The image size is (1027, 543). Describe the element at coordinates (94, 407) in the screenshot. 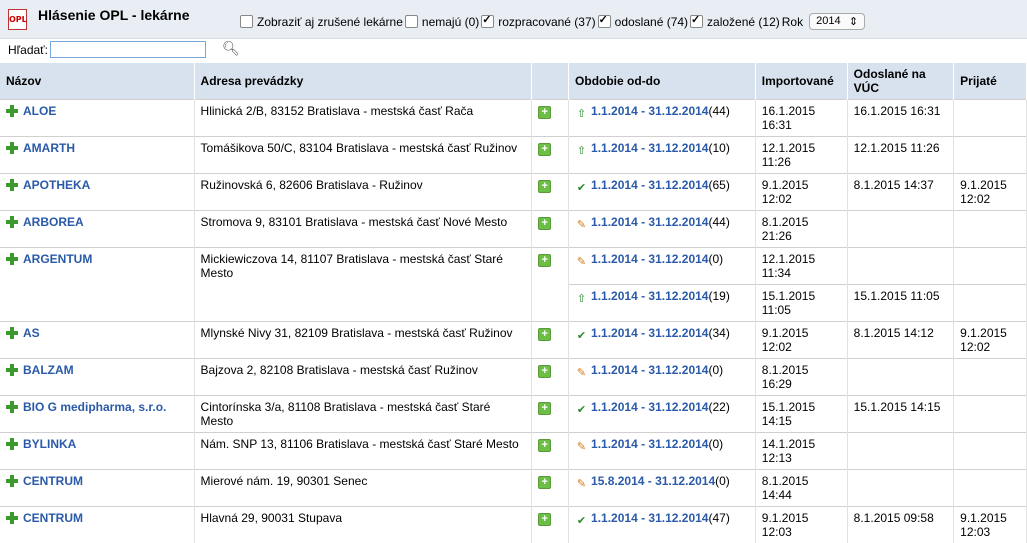

I see `pharmacy-name-link: BIO G medipharma, s.r.o.` at that location.